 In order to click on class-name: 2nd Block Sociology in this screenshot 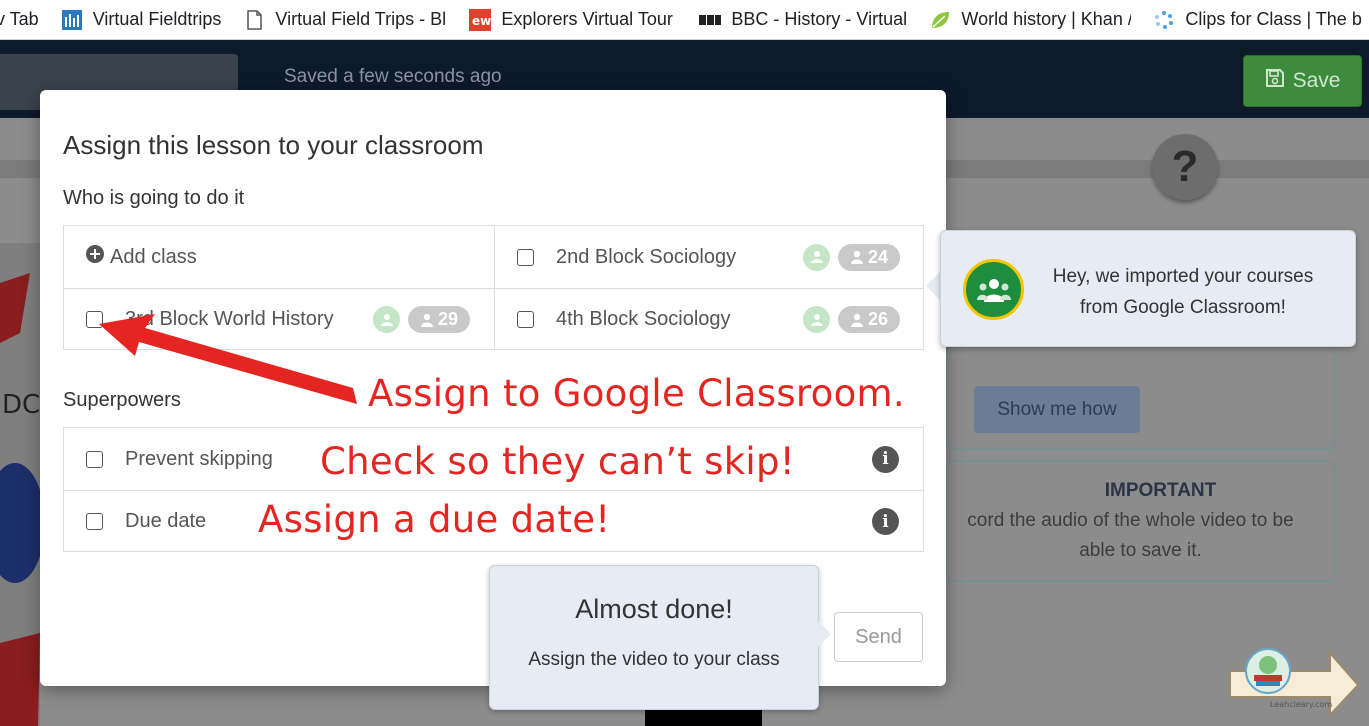, I will do `click(646, 256)`.